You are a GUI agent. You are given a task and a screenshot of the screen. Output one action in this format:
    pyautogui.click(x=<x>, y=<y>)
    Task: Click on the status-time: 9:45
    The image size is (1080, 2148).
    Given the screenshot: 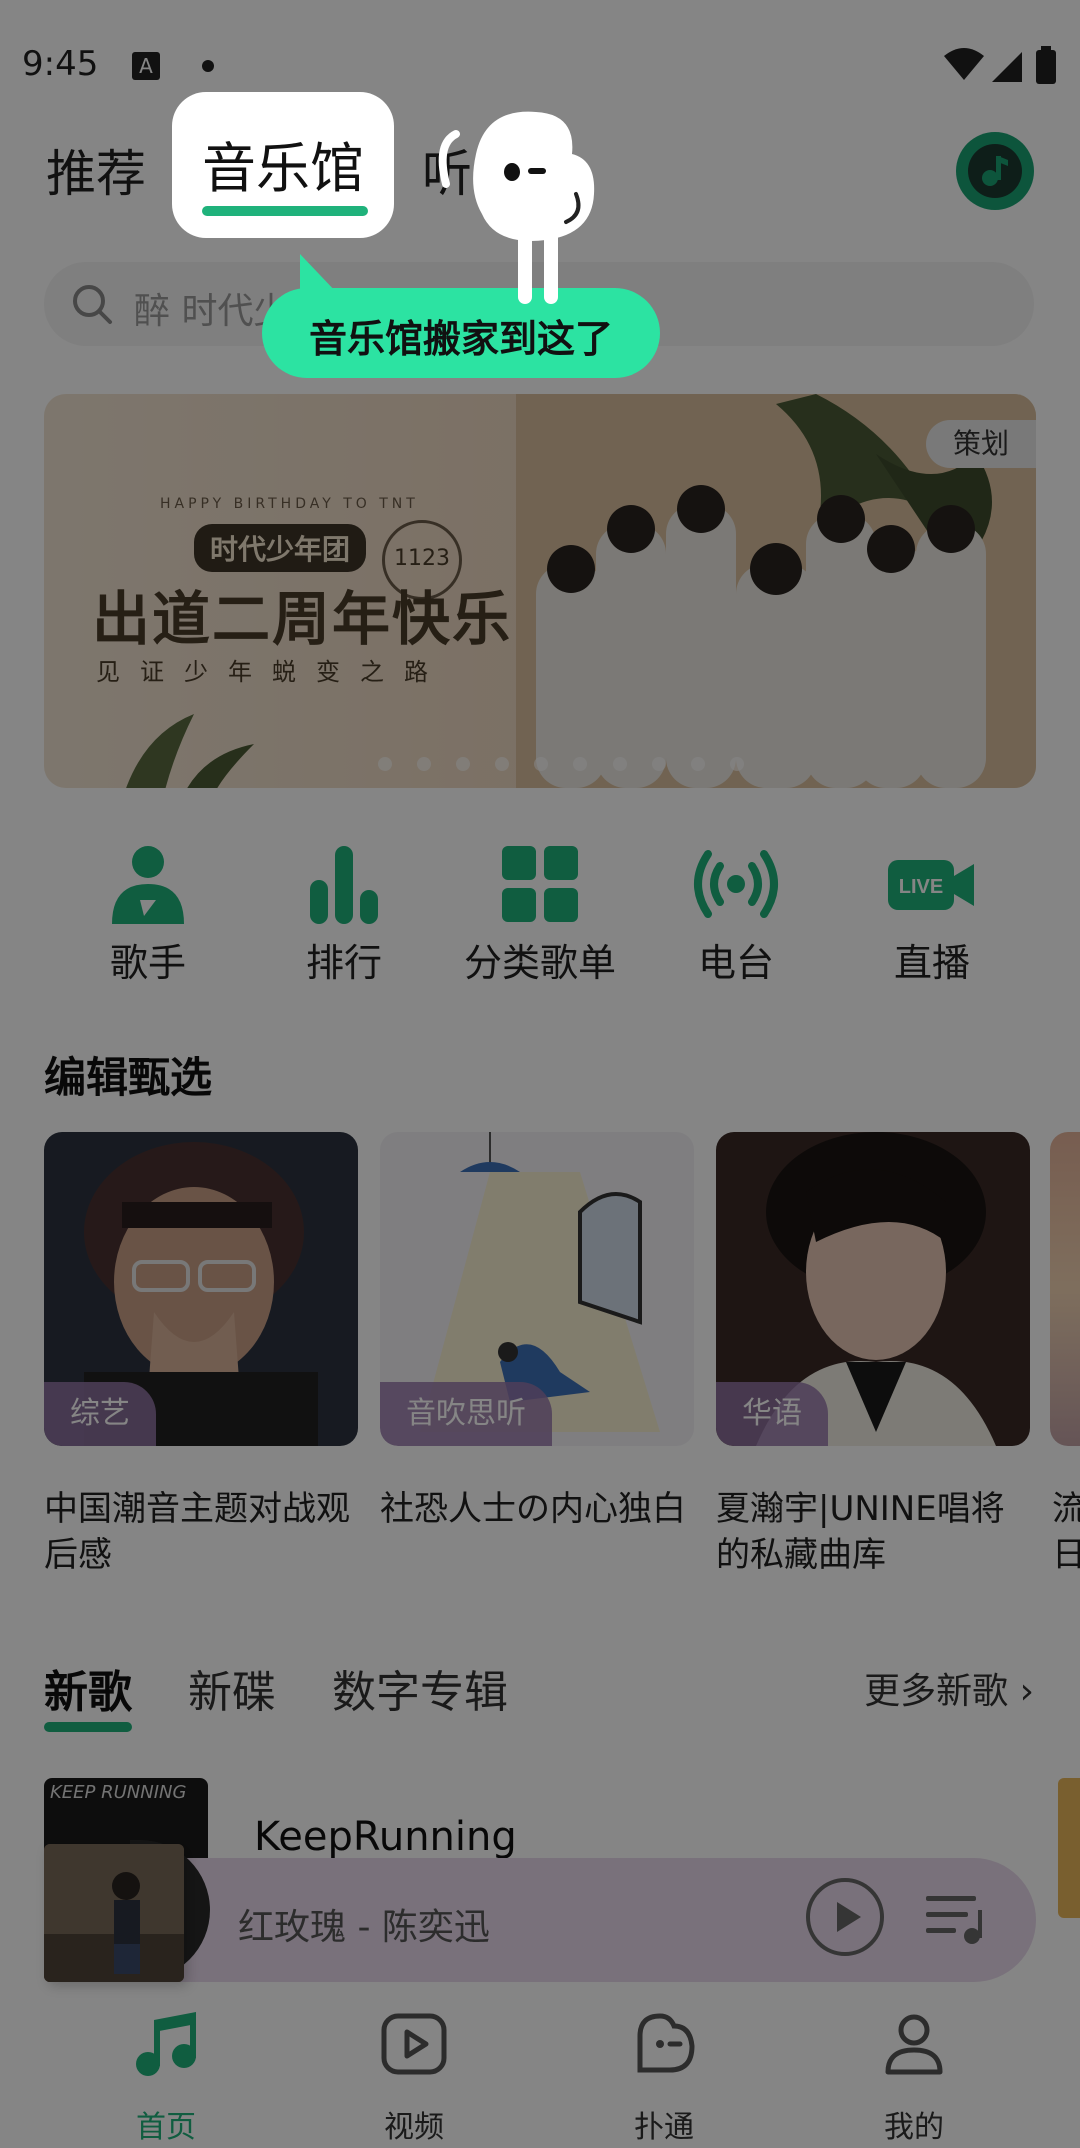 What is the action you would take?
    pyautogui.click(x=60, y=64)
    